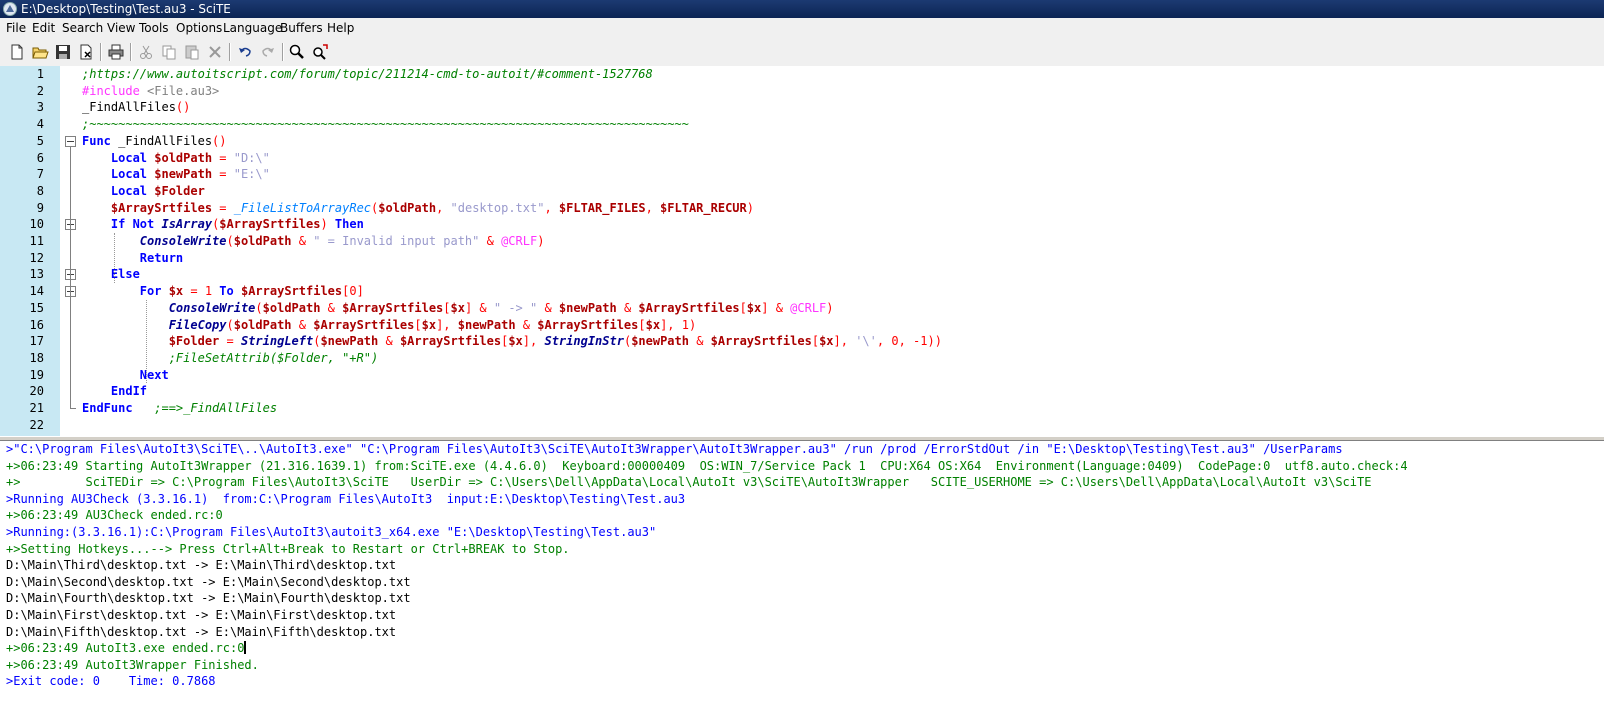 The image size is (1604, 711). I want to click on close-file-icon, so click(86, 52).